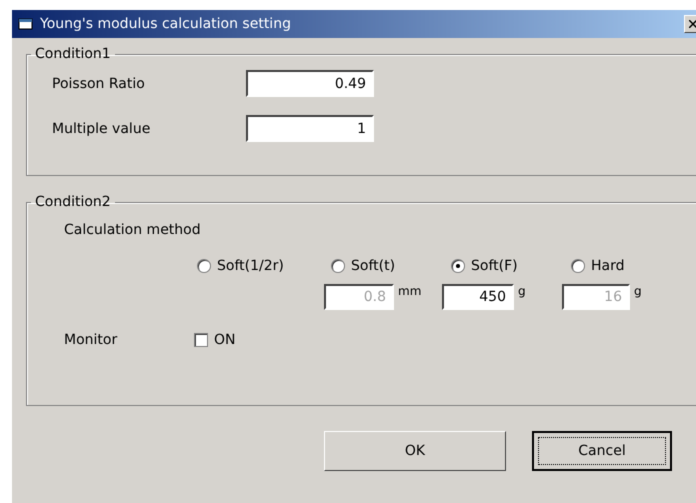  Describe the element at coordinates (310, 128) in the screenshot. I see `input-field: 1` at that location.